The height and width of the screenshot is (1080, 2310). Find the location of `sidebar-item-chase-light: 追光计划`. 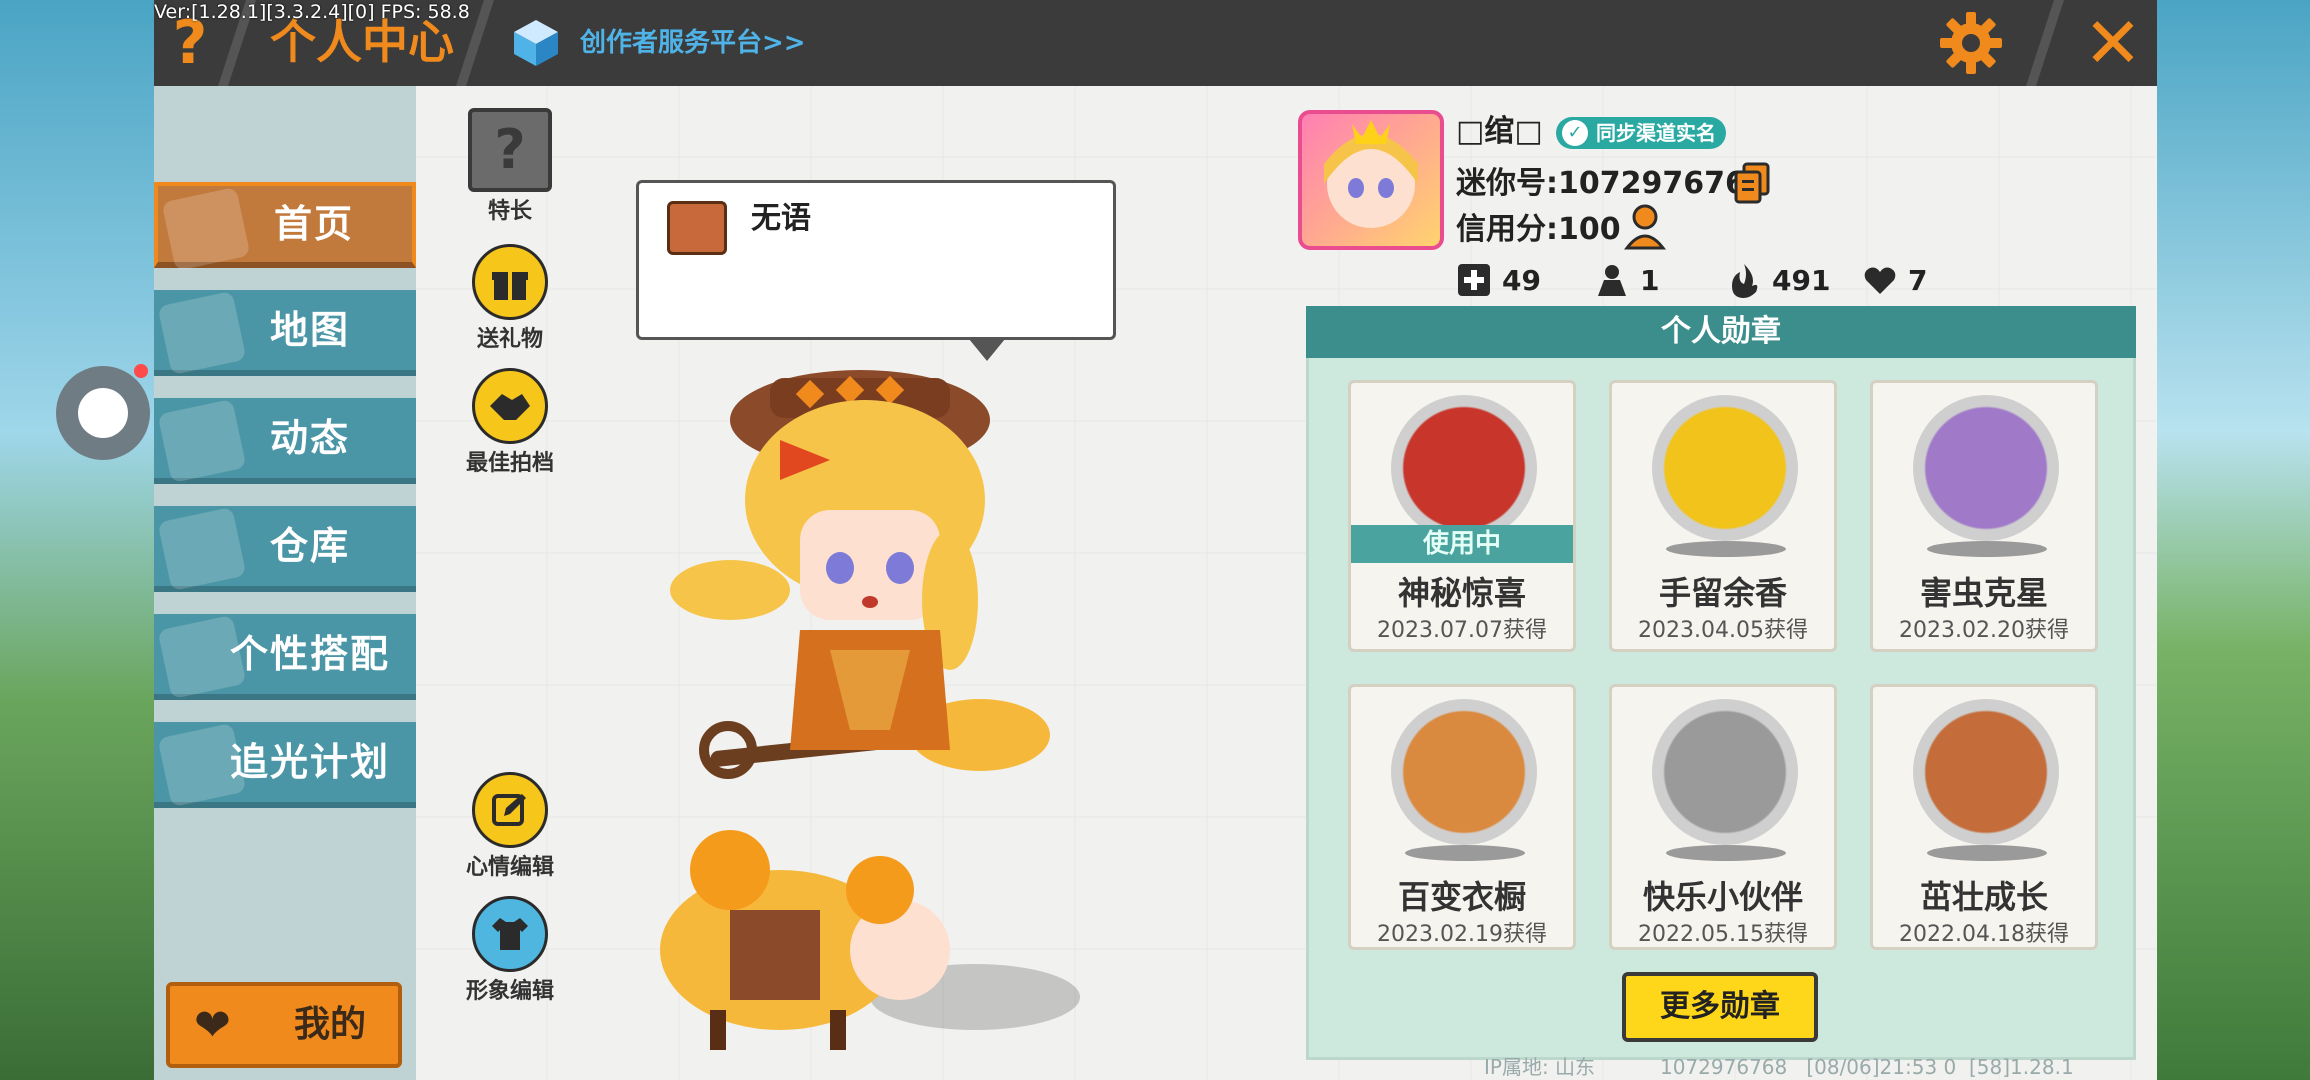

sidebar-item-chase-light: 追光计划 is located at coordinates (285, 765).